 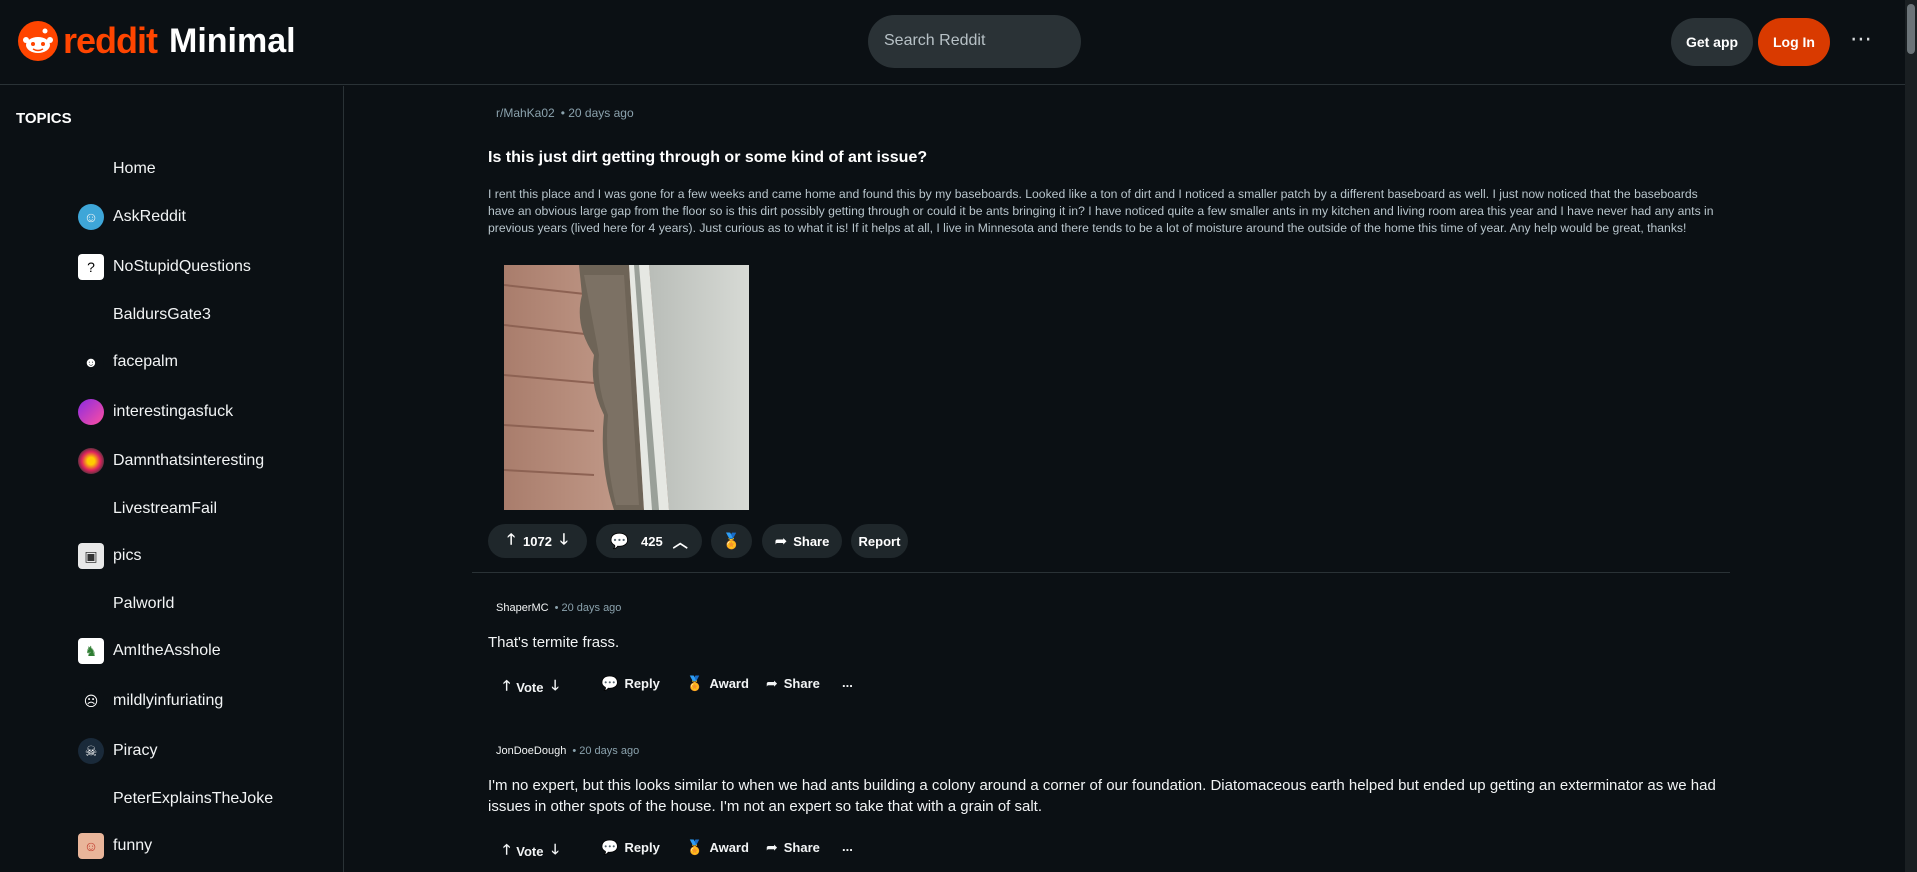 I want to click on reddit-snoo-icon, so click(x=38, y=41).